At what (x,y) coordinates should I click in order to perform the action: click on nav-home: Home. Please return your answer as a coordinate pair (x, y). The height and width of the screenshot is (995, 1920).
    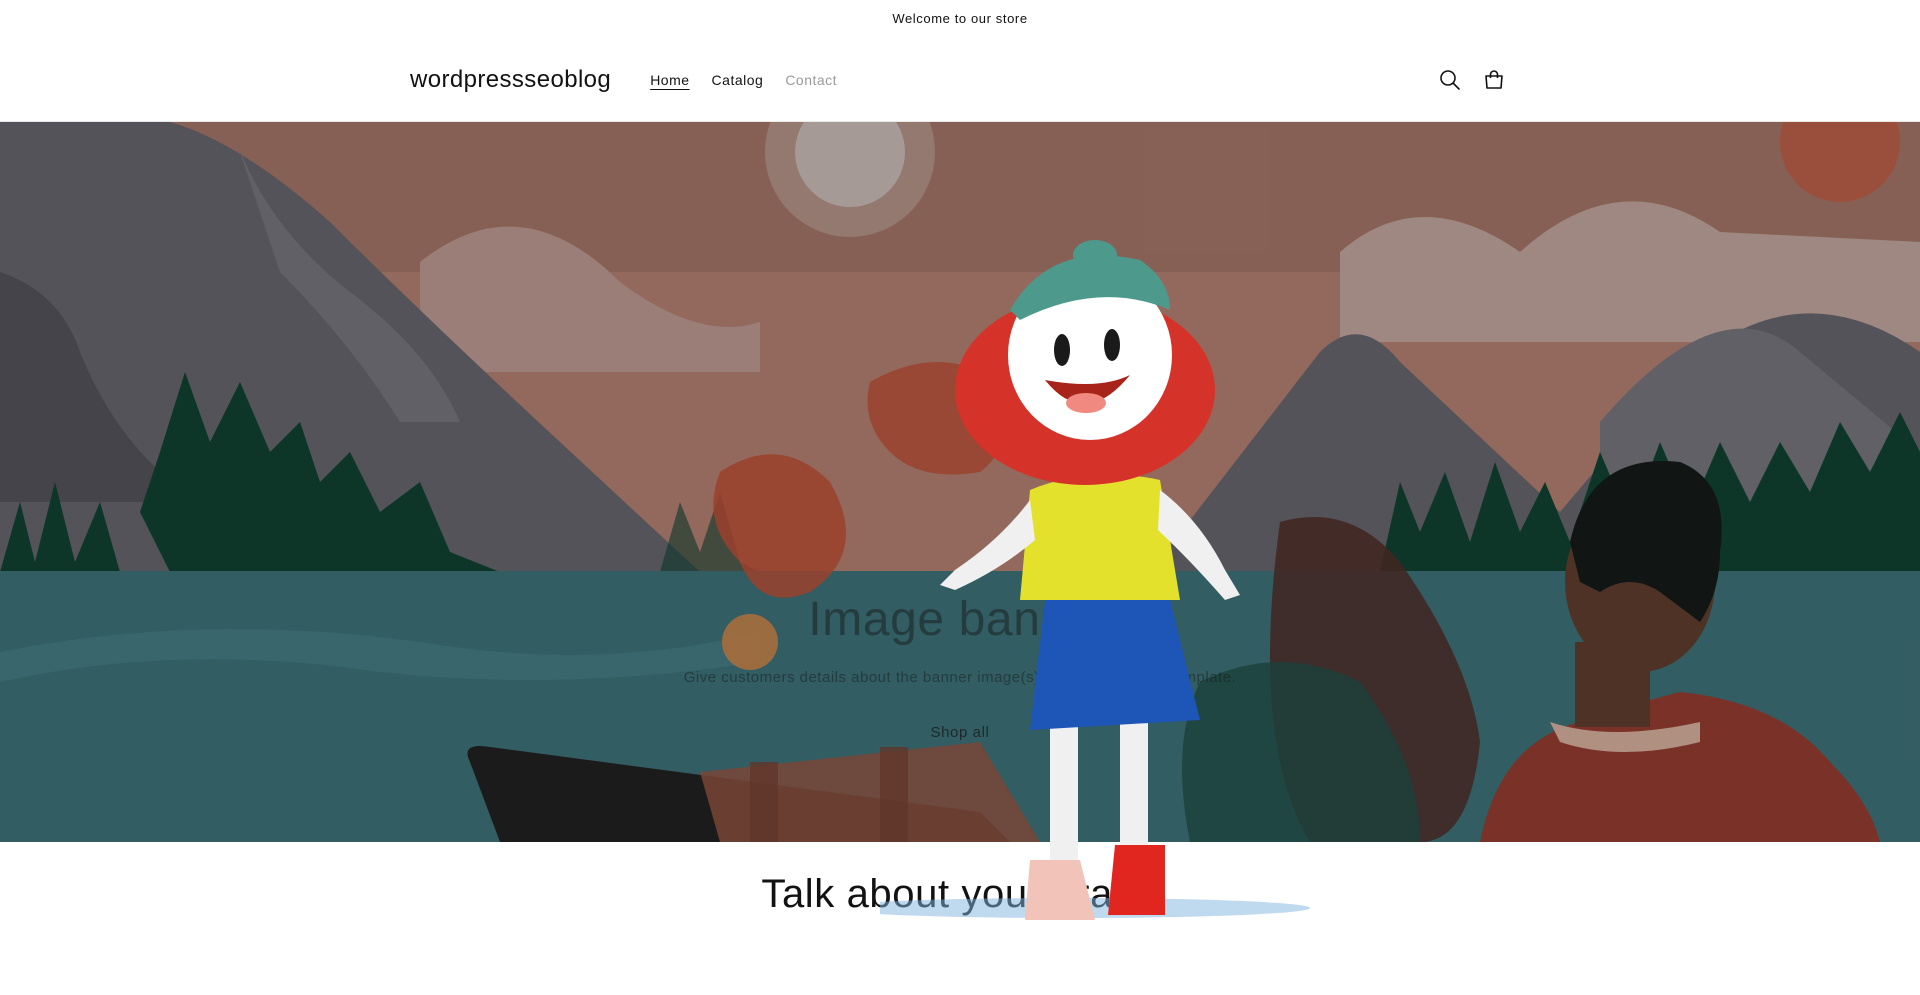
    Looking at the image, I should click on (669, 80).